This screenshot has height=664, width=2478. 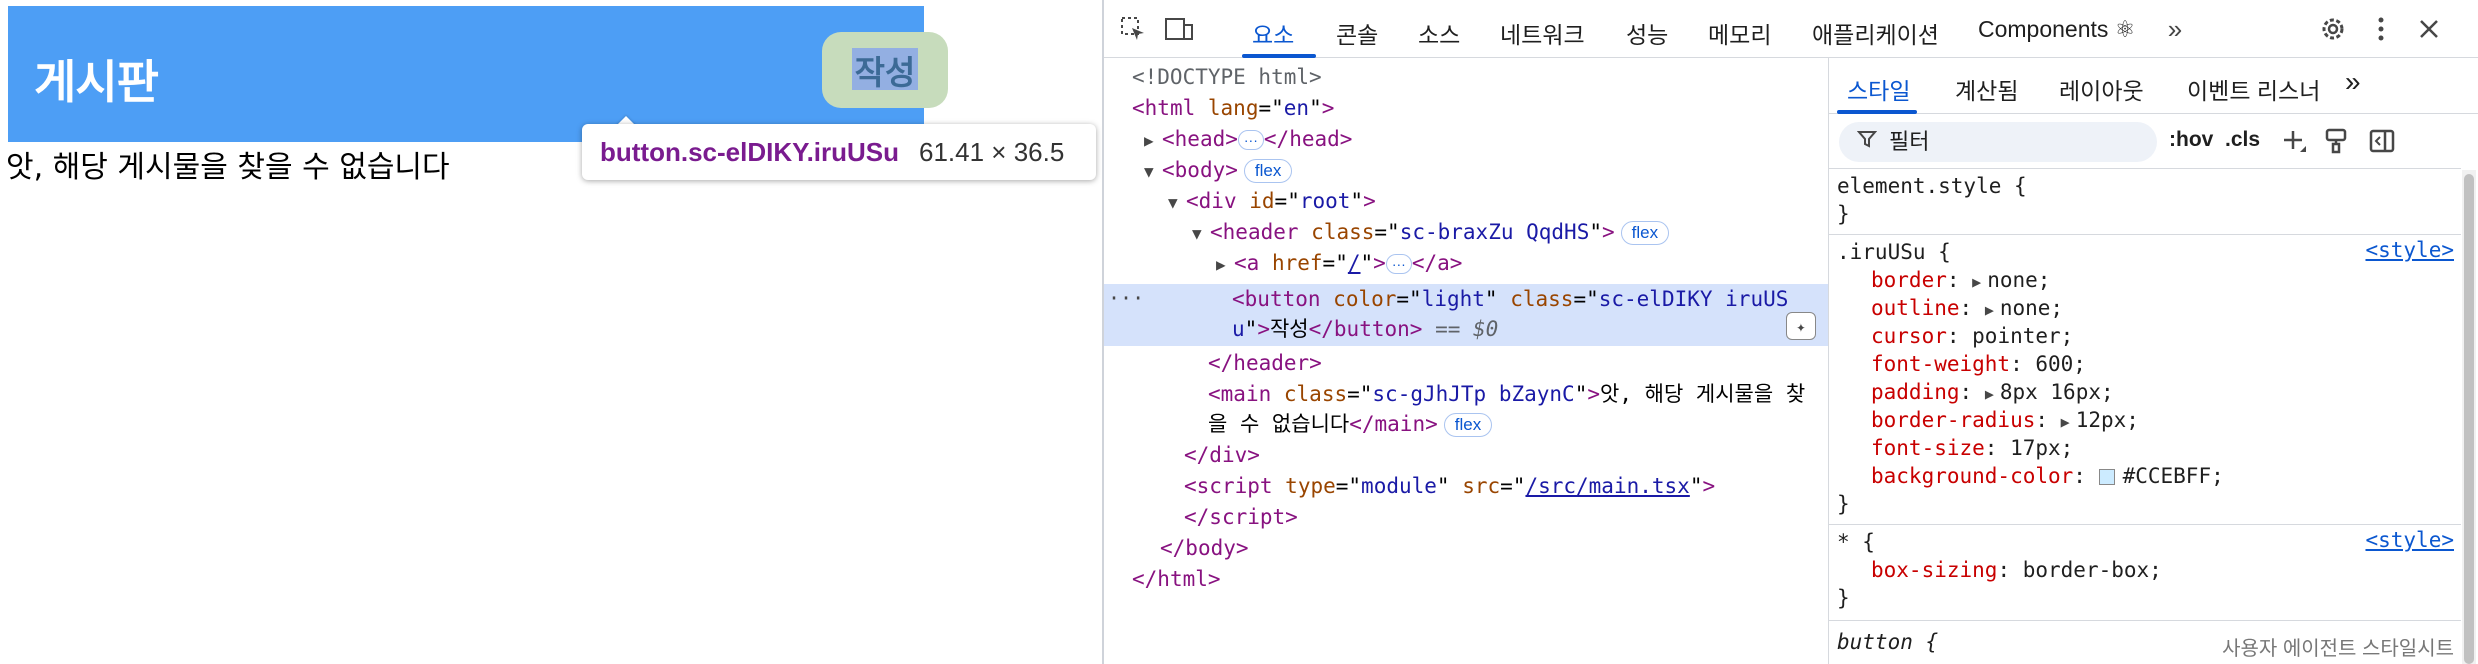 What do you see at coordinates (1273, 33) in the screenshot?
I see `tab-elements: 요소` at bounding box center [1273, 33].